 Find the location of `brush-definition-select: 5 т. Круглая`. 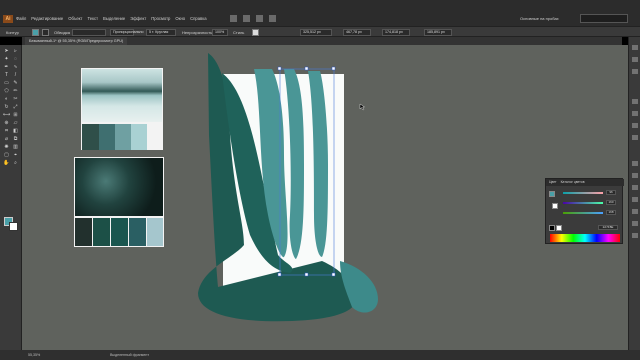

brush-definition-select: 5 т. Круглая is located at coordinates (161, 32).